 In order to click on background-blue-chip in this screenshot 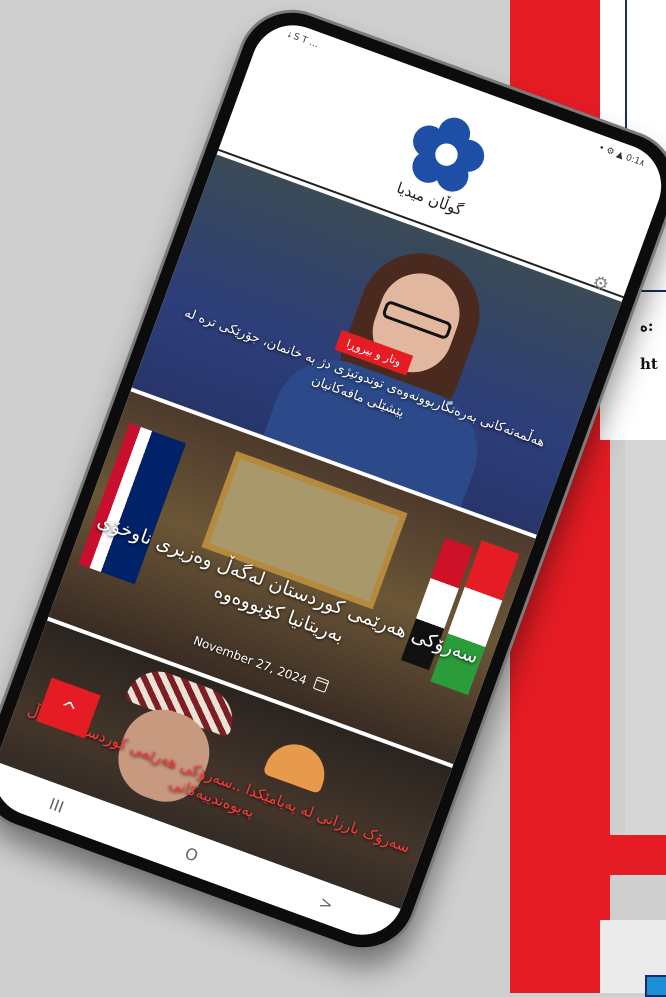, I will do `click(655, 986)`.